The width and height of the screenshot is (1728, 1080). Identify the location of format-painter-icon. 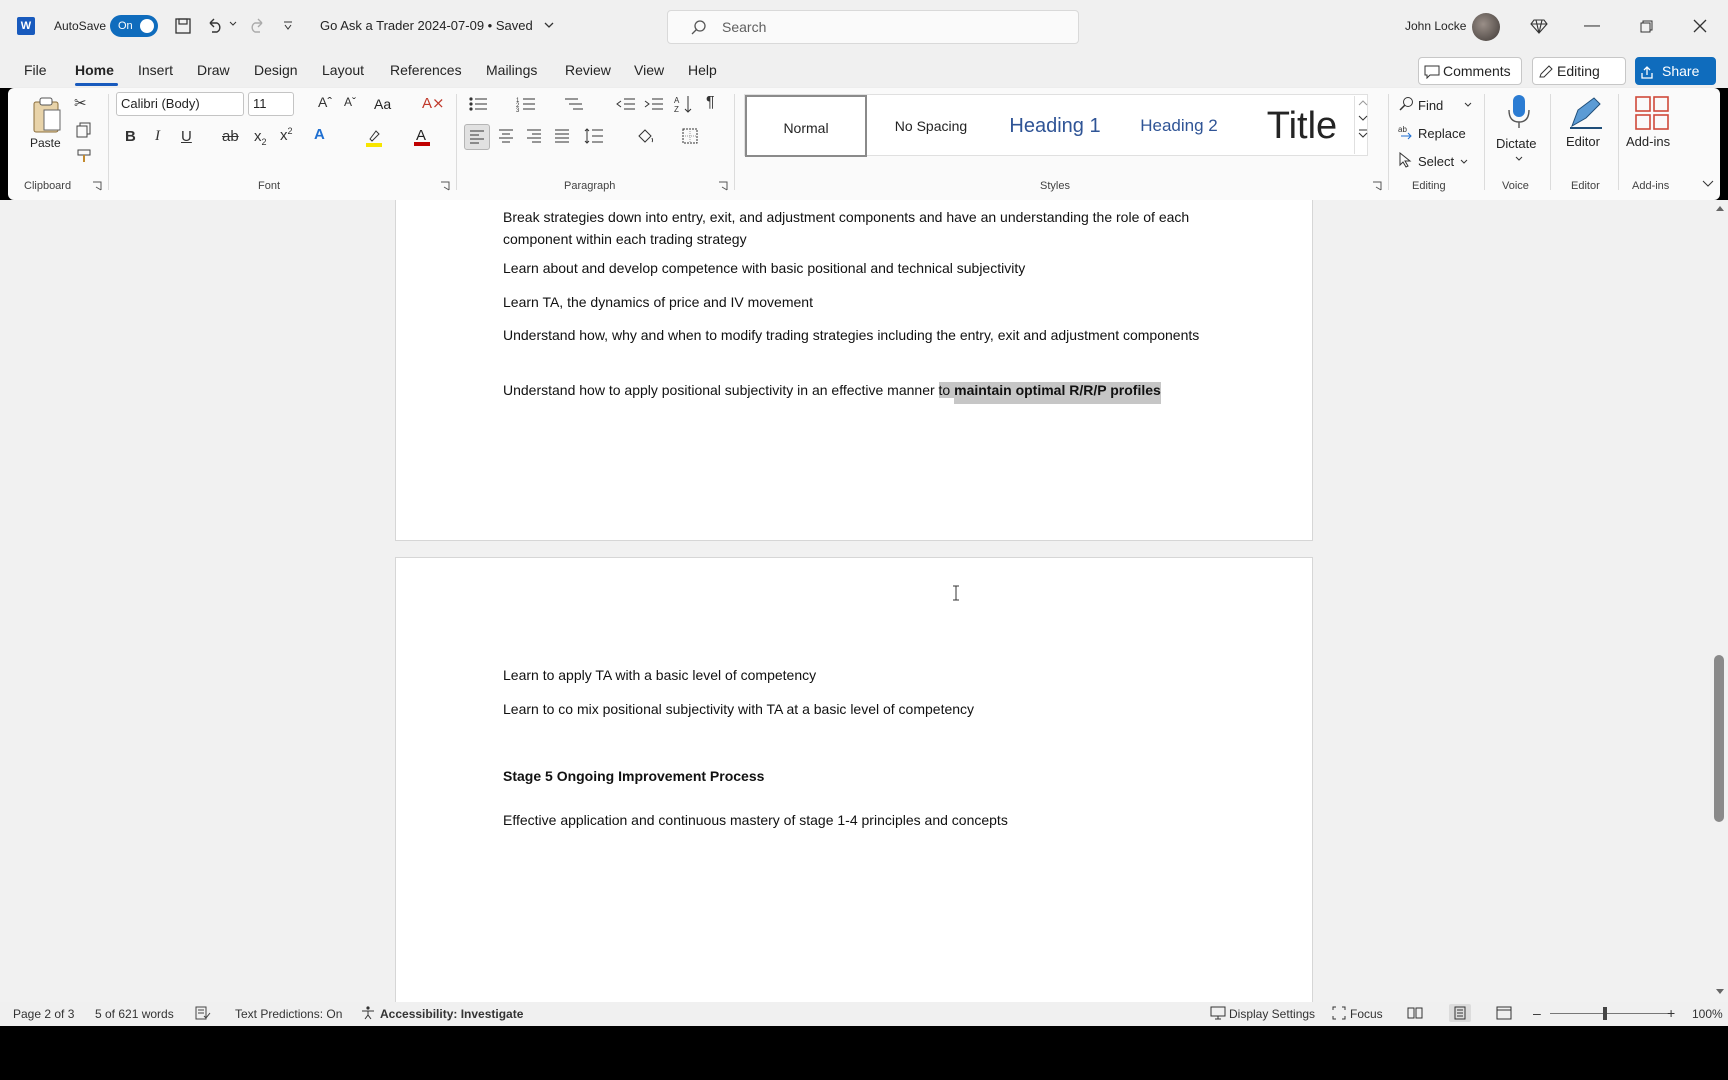
(84, 156).